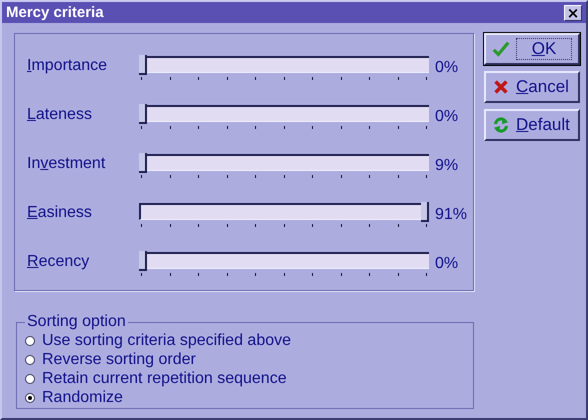  Describe the element at coordinates (55, 12) in the screenshot. I see `window-title: Mercy criteria` at that location.